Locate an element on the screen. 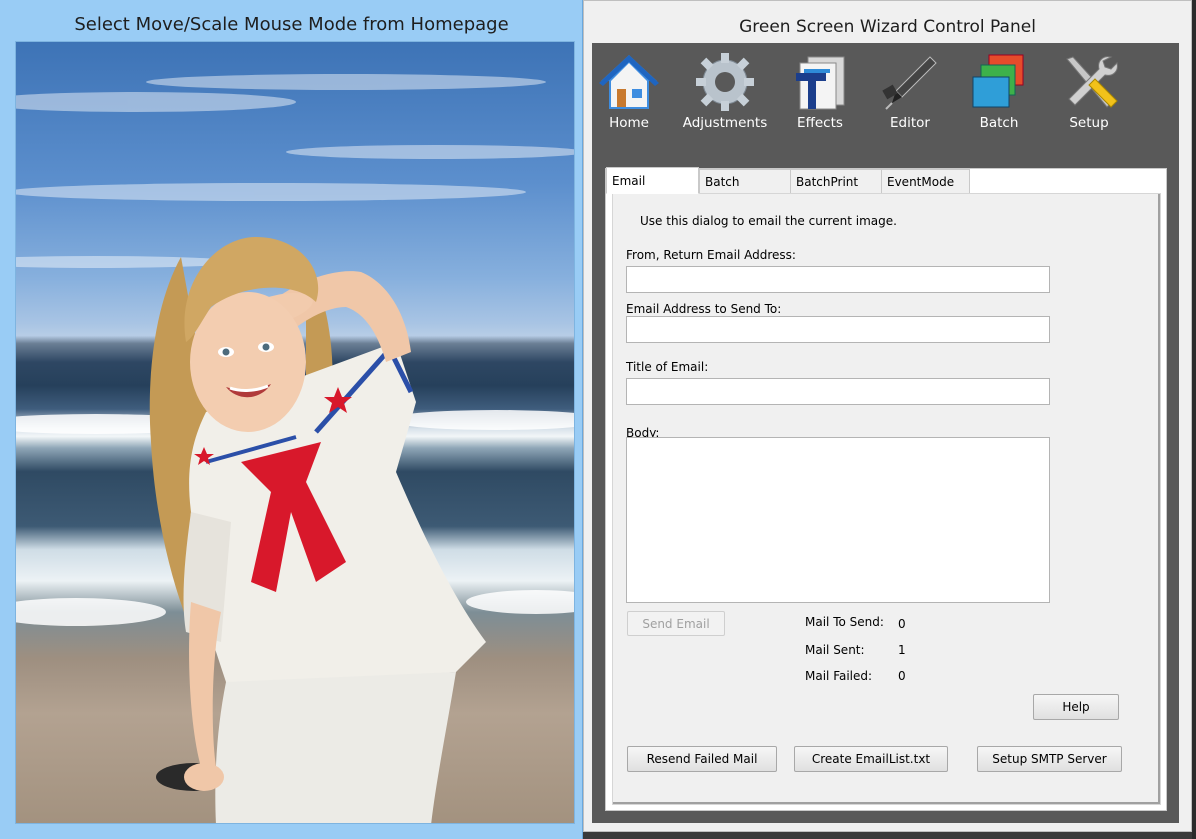  toolbar-adjustments-button: Adjustments is located at coordinates (725, 96).